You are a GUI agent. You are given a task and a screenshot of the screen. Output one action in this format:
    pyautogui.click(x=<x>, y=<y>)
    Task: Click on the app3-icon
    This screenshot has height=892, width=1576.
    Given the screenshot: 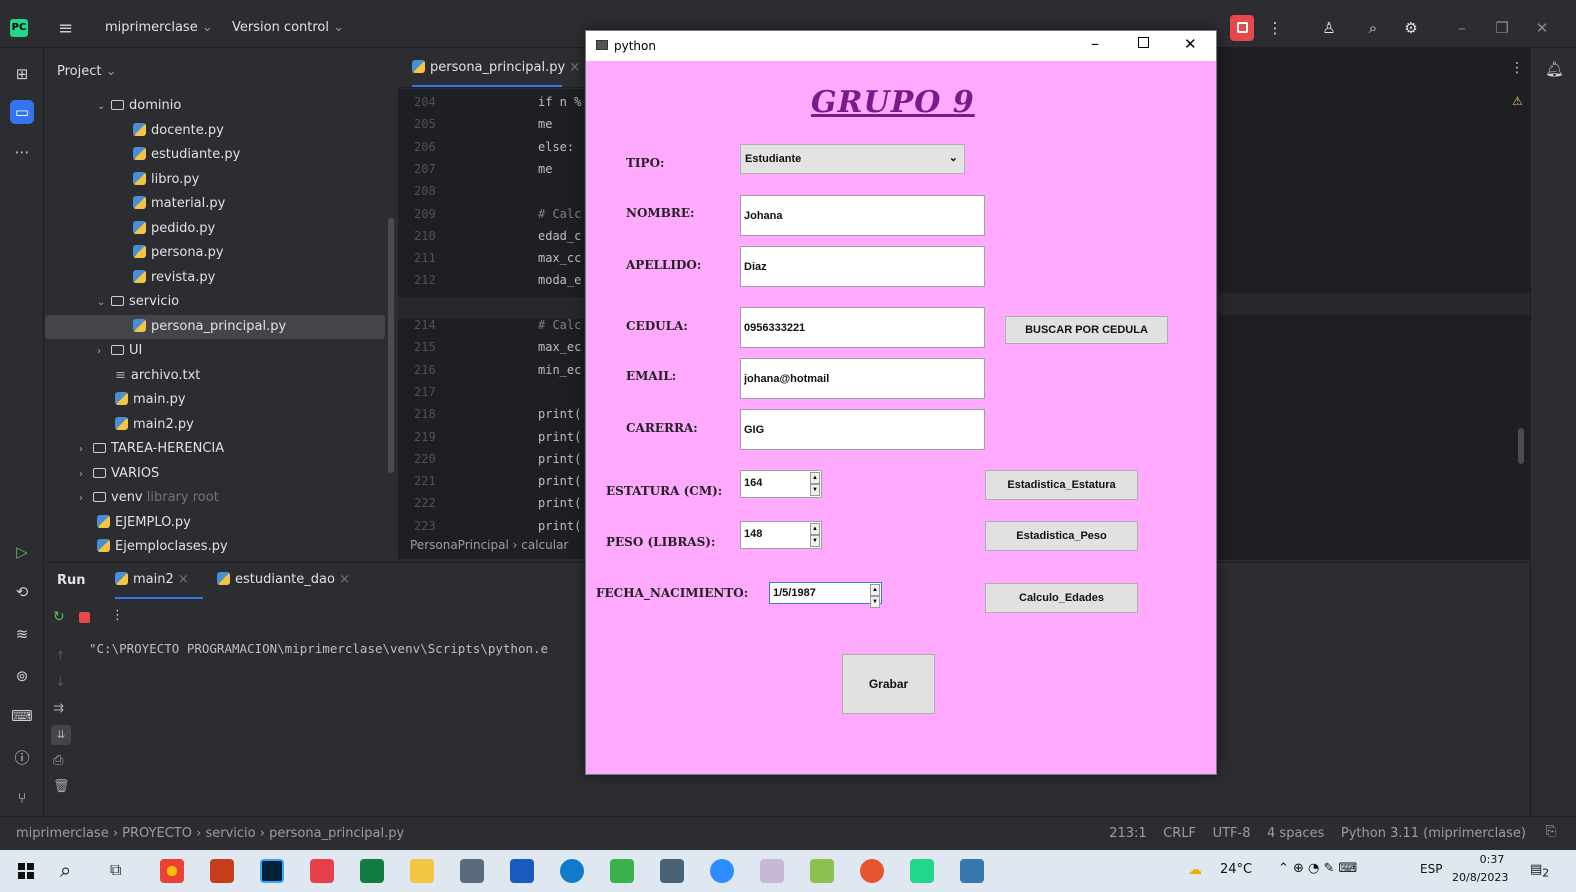 What is the action you would take?
    pyautogui.click(x=872, y=871)
    